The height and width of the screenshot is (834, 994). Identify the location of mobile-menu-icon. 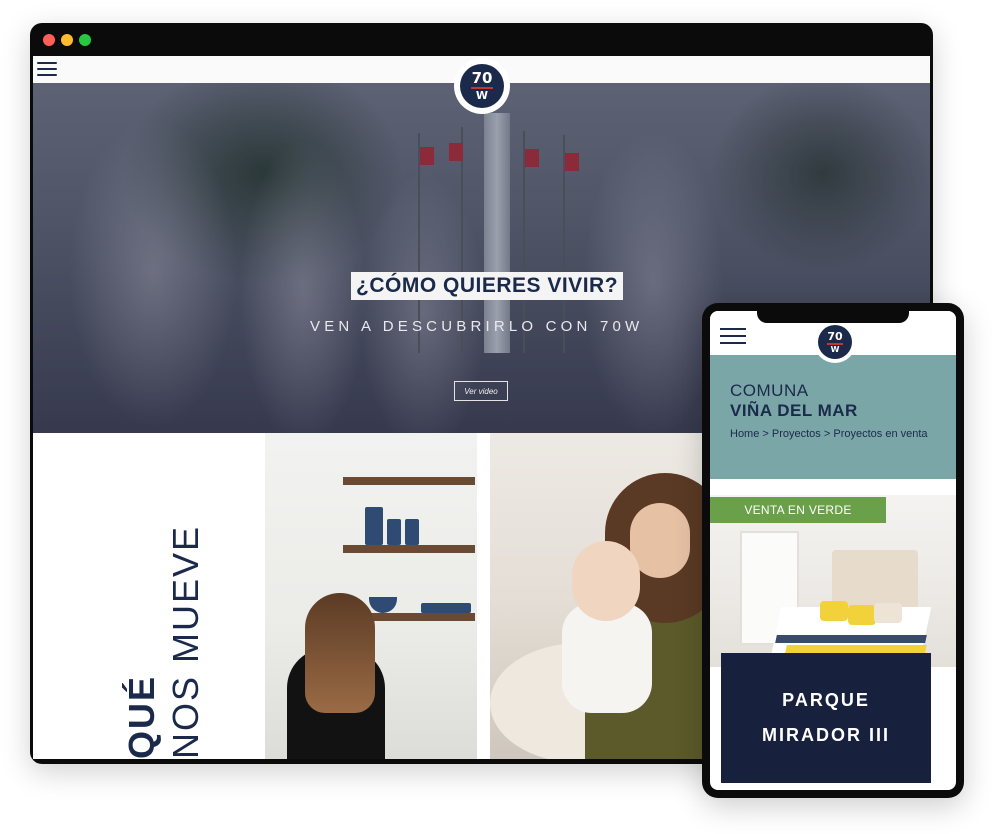
(733, 336).